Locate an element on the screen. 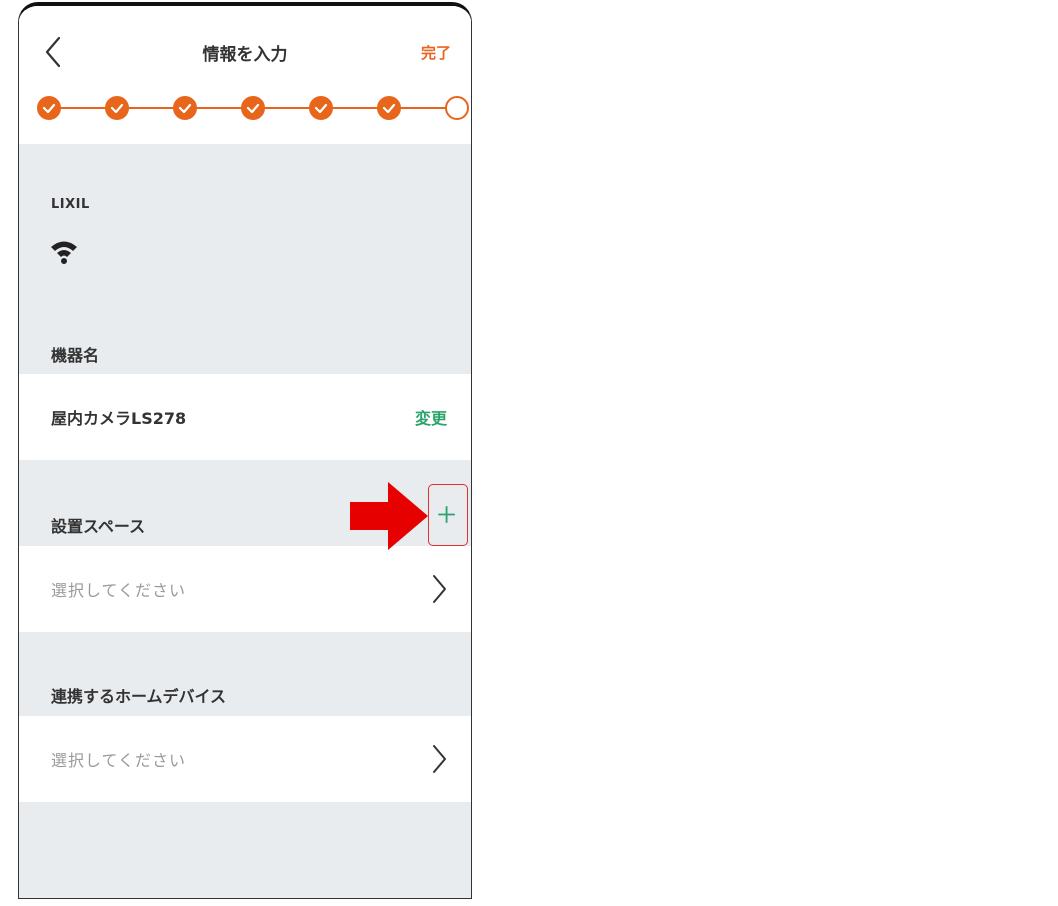 The height and width of the screenshot is (906, 1058). install-space-placeholder: 選択してください is located at coordinates (119, 590).